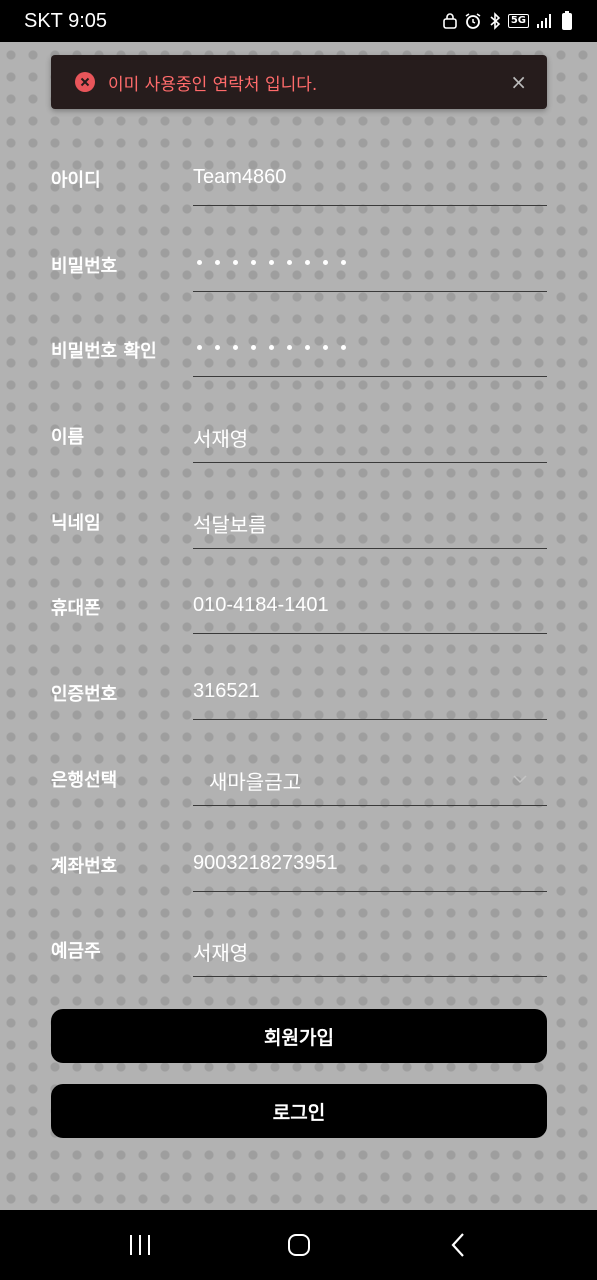 This screenshot has height=1280, width=597. I want to click on password-confirm-row: 비밀번호 확인, so click(299, 350).